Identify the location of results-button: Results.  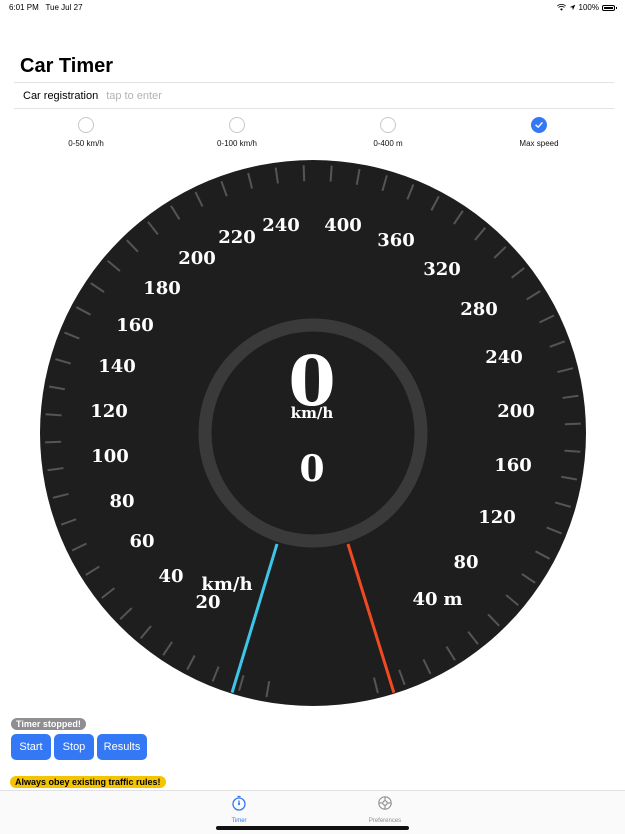
(122, 747).